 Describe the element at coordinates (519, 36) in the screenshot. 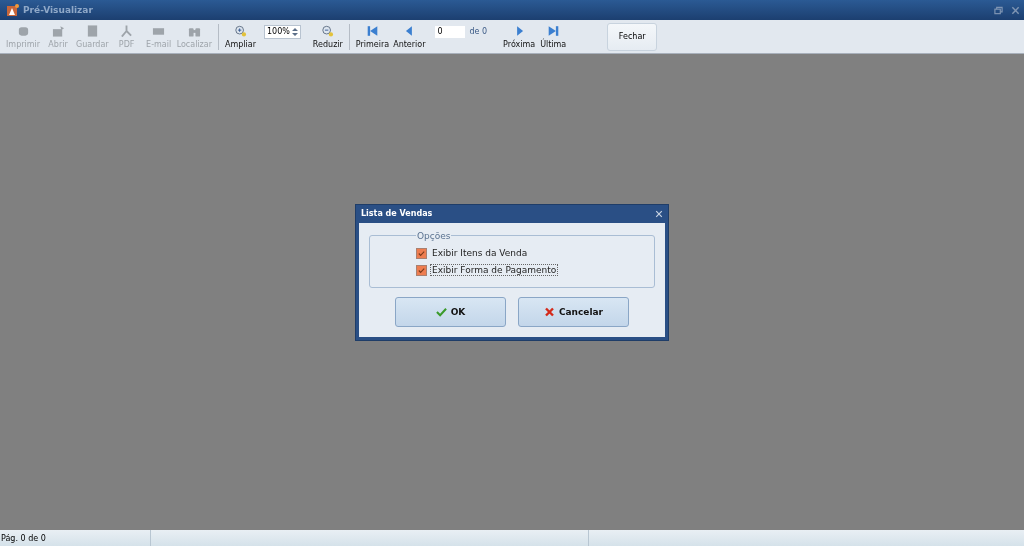

I see `next-page-button: Próxima` at that location.